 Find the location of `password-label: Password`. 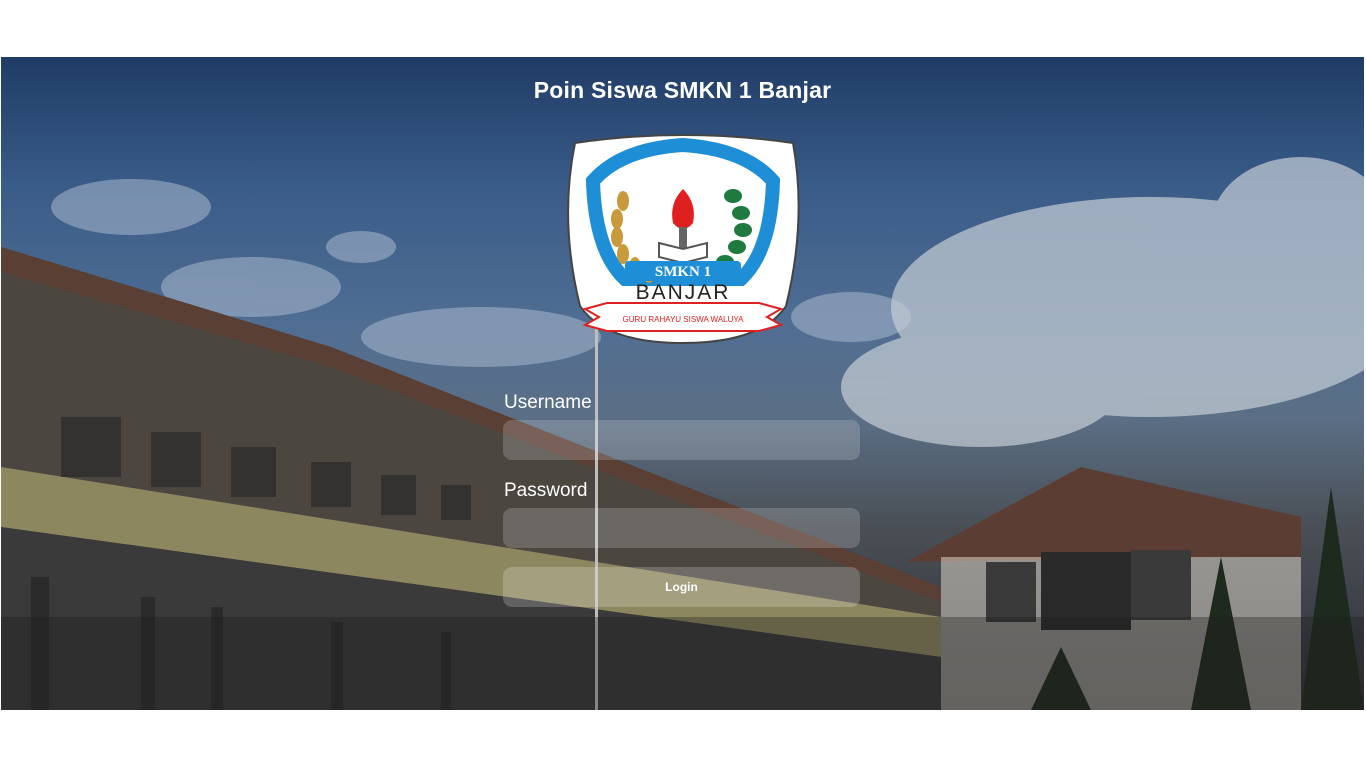

password-label: Password is located at coordinates (546, 490).